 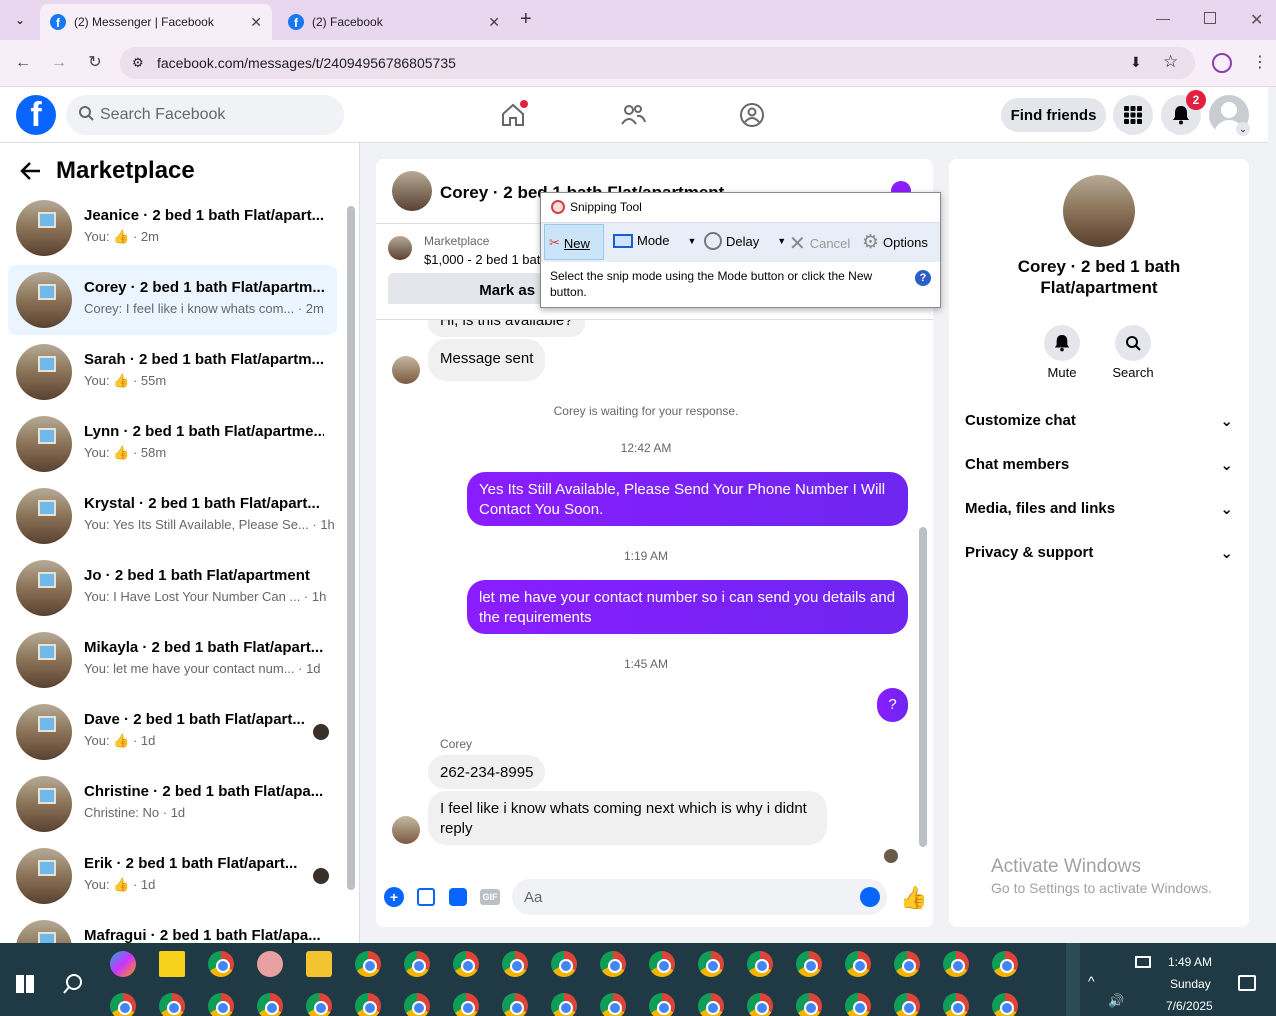 What do you see at coordinates (892, 705) in the screenshot?
I see `outgoing-message: ?` at bounding box center [892, 705].